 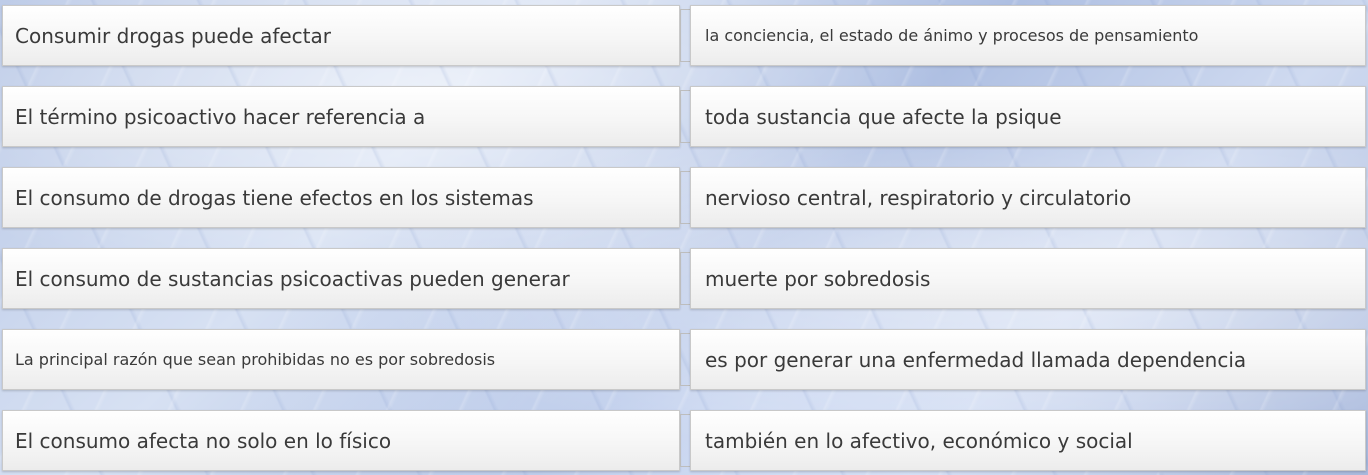 I want to click on statement-card: Consumir drogas puede afectar, so click(x=341, y=35).